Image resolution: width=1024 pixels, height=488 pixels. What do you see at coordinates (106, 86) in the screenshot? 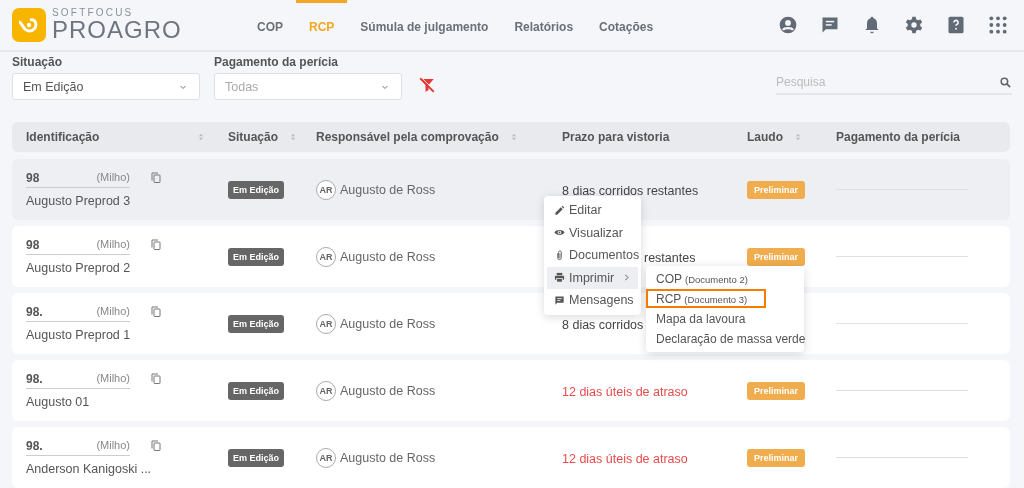
I see `dropdown-field: Em Edição` at bounding box center [106, 86].